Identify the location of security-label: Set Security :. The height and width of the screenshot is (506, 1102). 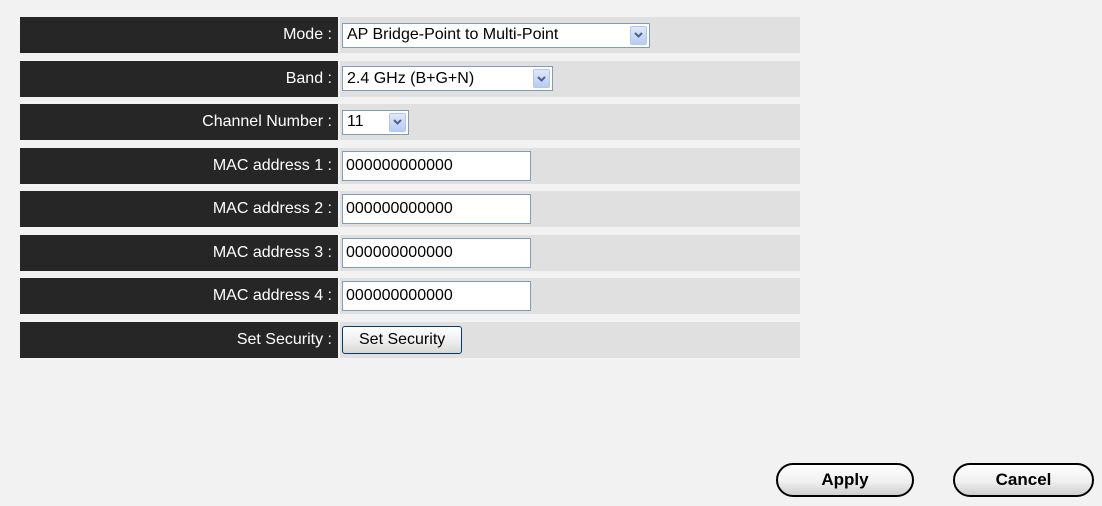
(179, 339).